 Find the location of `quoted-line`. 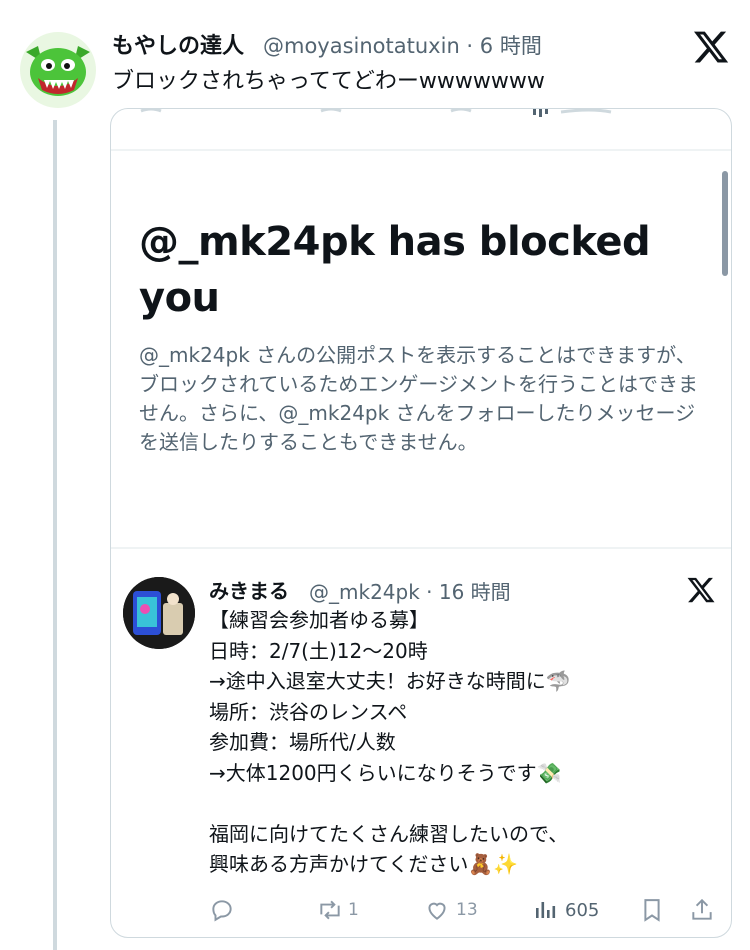

quoted-line is located at coordinates (459, 803).